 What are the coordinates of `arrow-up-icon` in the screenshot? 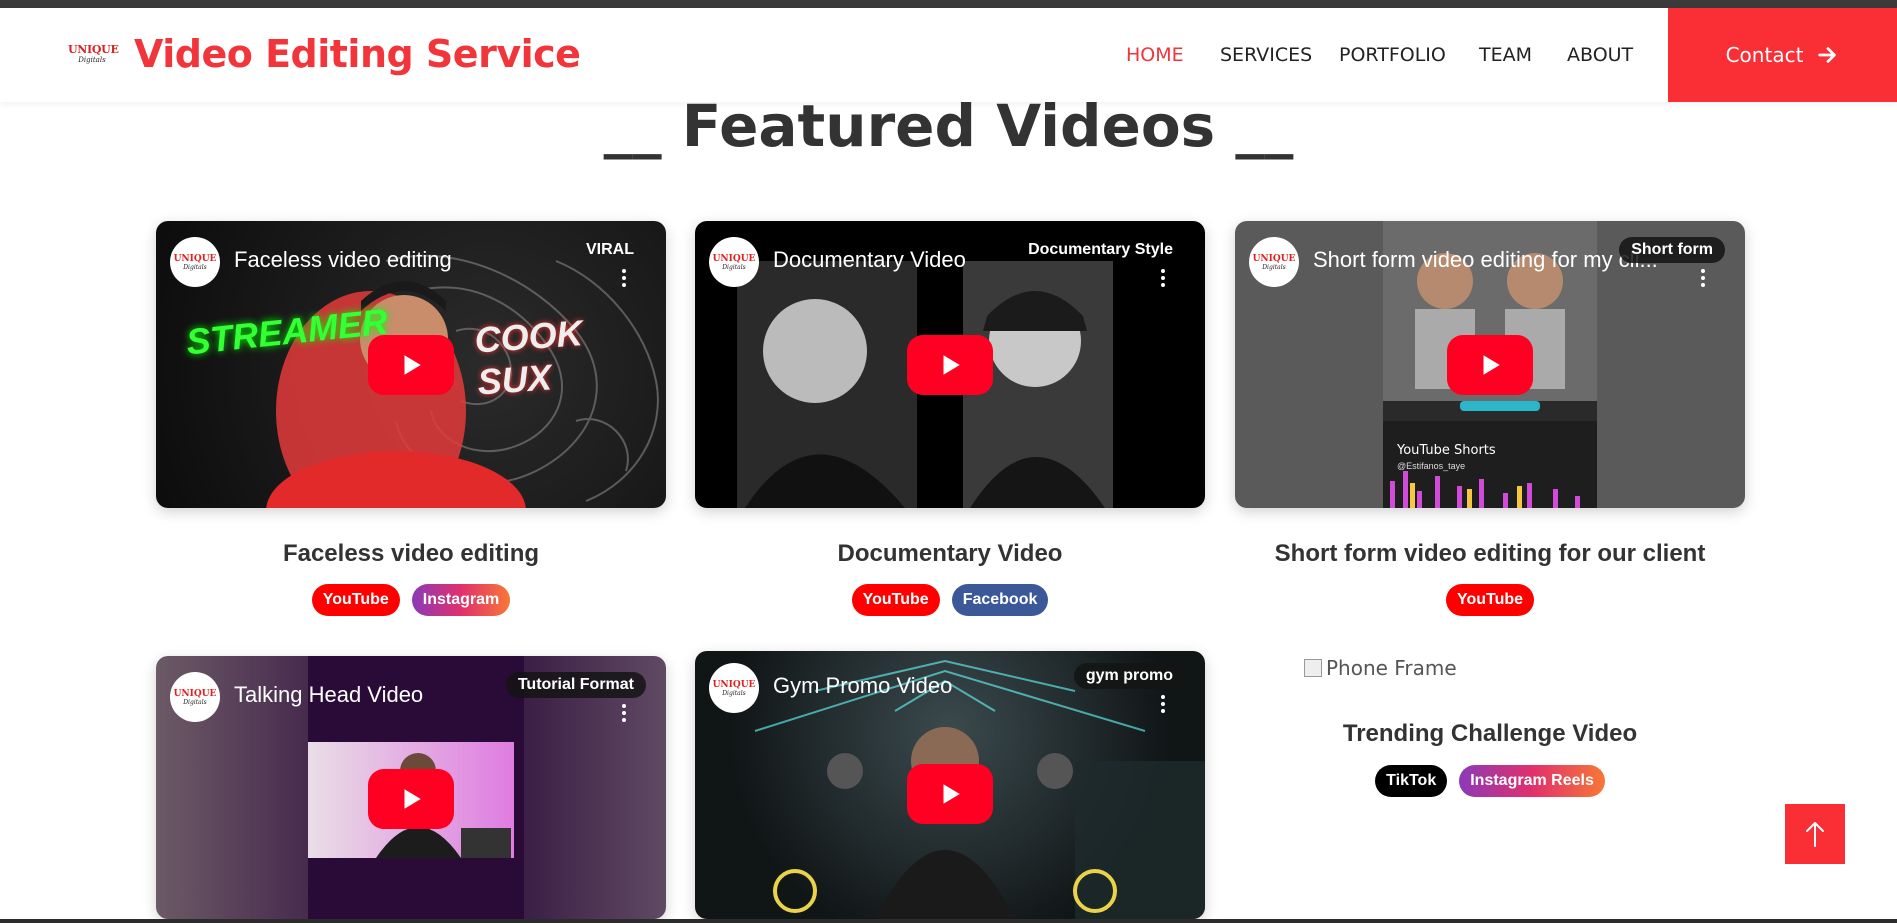 It's located at (1815, 834).